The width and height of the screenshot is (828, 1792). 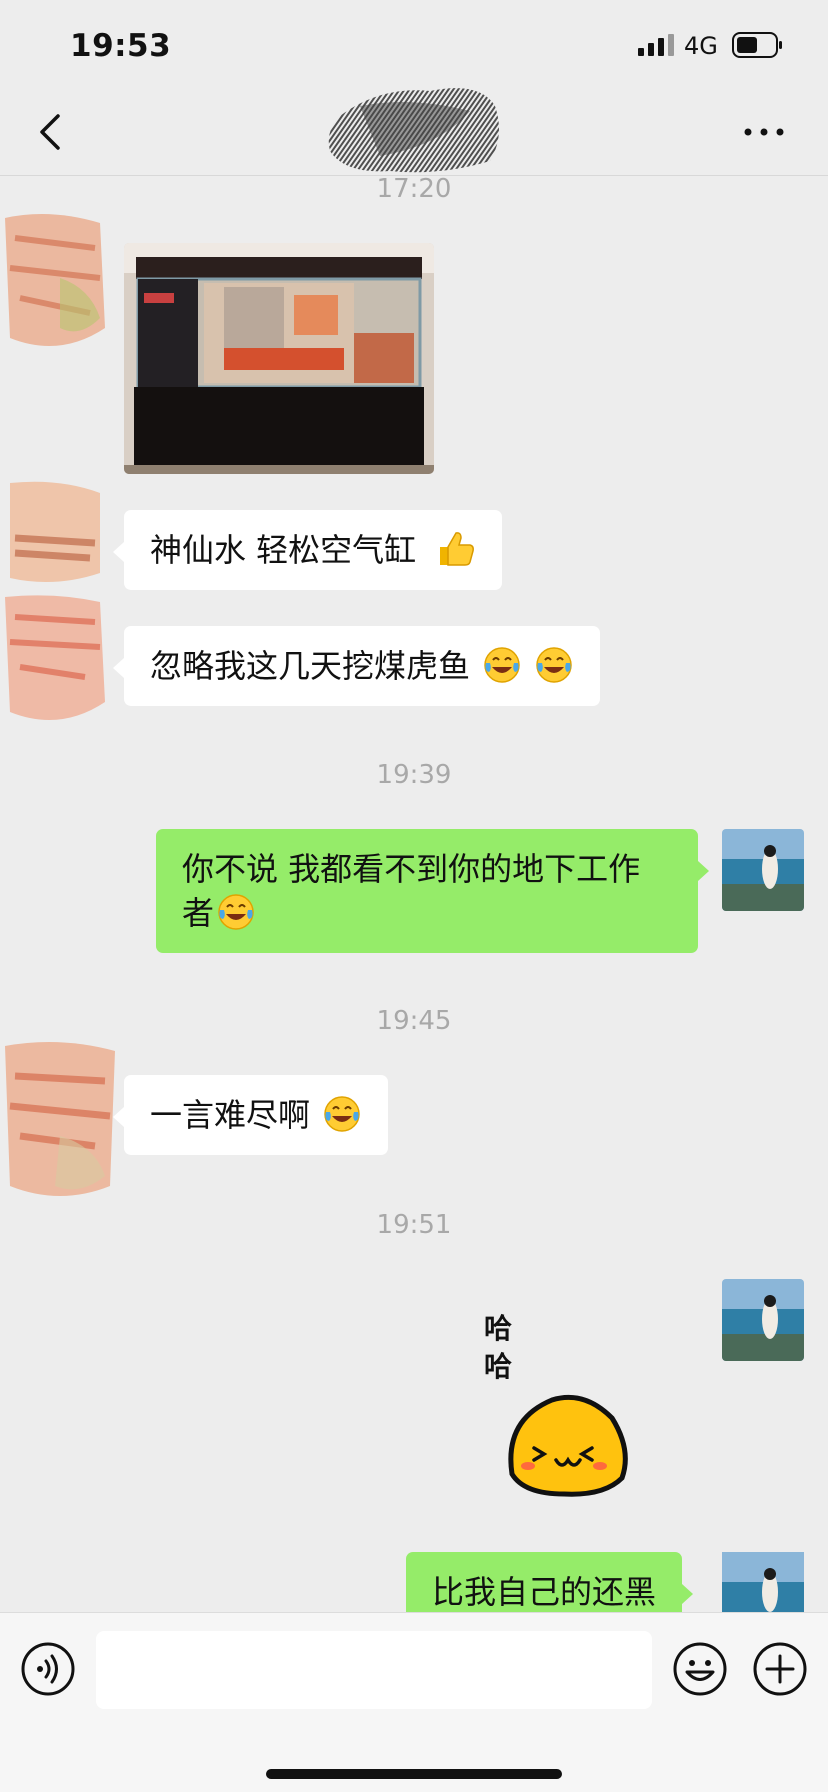 I want to click on outgoing-message: 你不说 我都看不到你的地下工作 者, so click(x=432, y=891).